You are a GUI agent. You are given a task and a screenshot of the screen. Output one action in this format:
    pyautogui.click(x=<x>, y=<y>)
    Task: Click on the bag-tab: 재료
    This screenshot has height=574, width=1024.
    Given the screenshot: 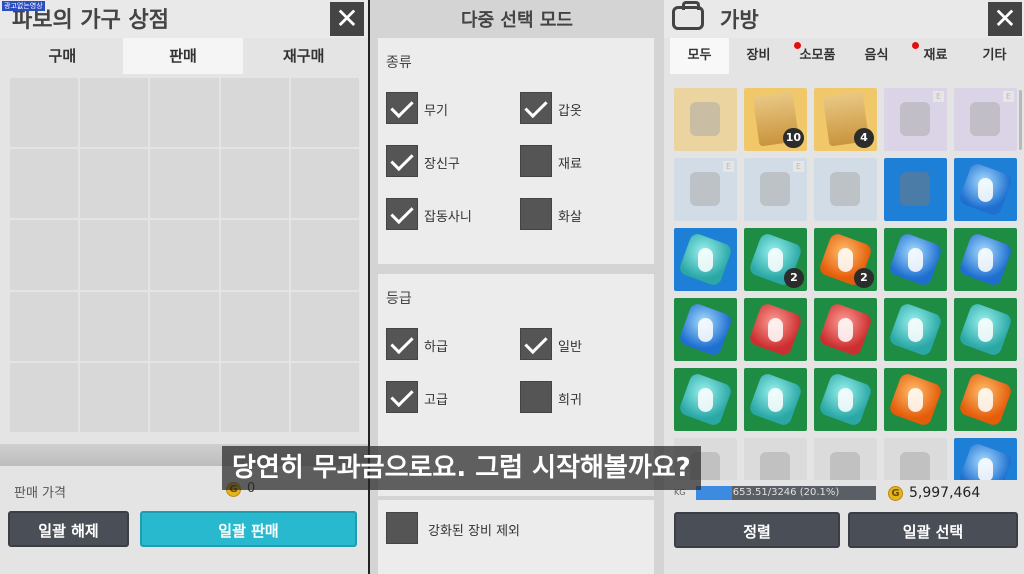 What is the action you would take?
    pyautogui.click(x=935, y=56)
    